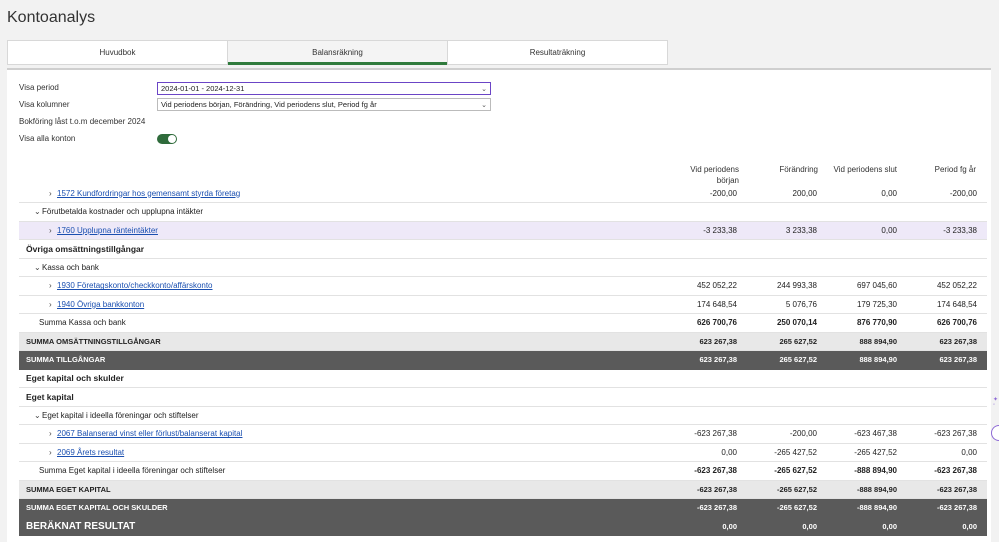 The image size is (999, 542). I want to click on sum-label: Summa Kassa och bank, so click(343, 323).